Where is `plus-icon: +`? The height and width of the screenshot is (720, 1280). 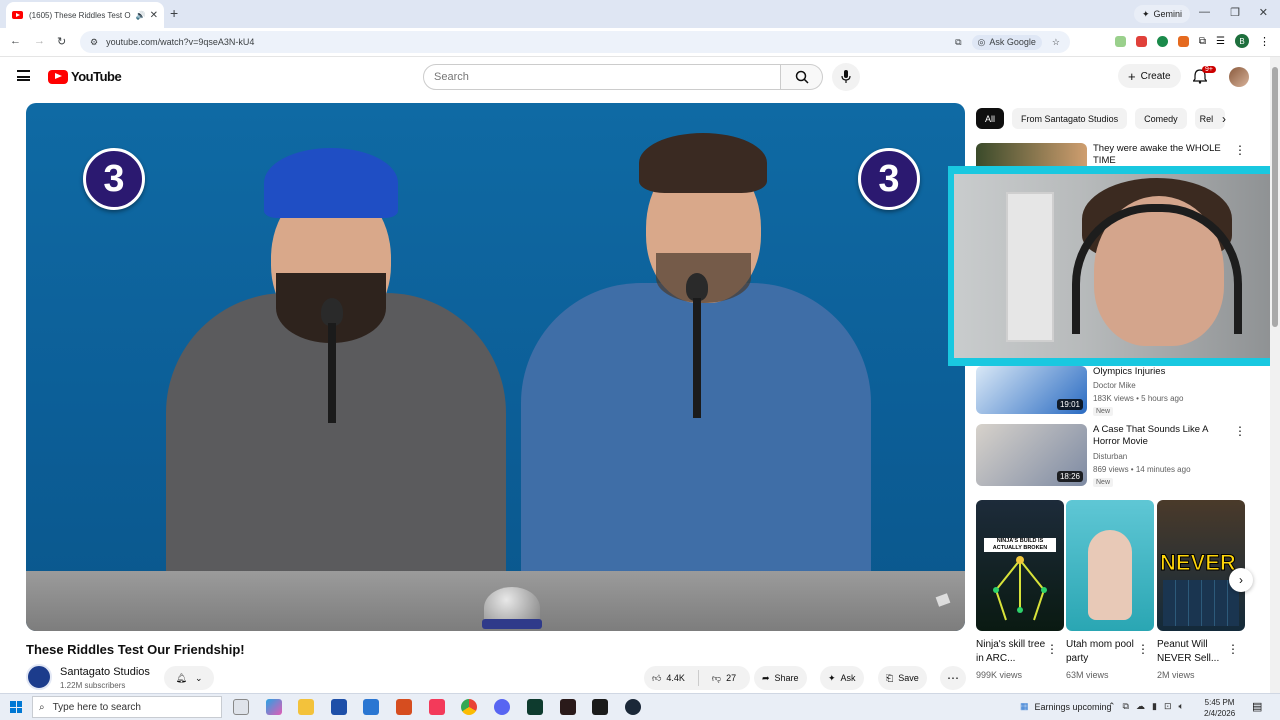 plus-icon: + is located at coordinates (1132, 76).